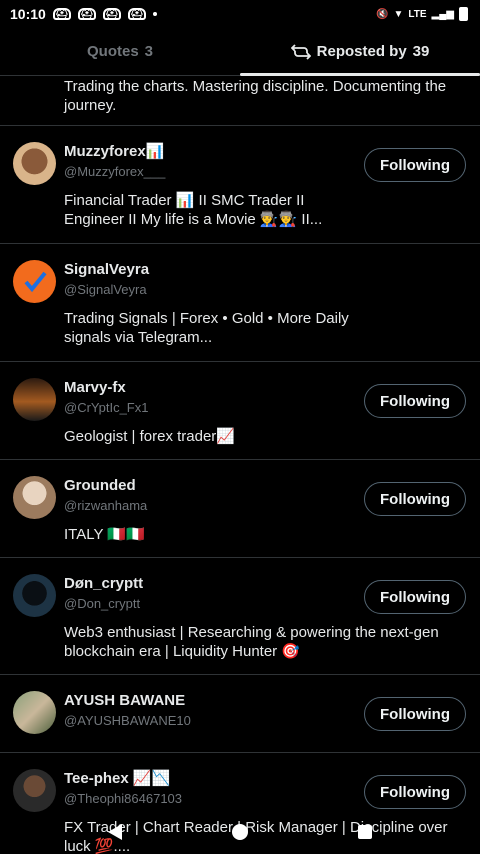  I want to click on tab-count: 3, so click(149, 51).